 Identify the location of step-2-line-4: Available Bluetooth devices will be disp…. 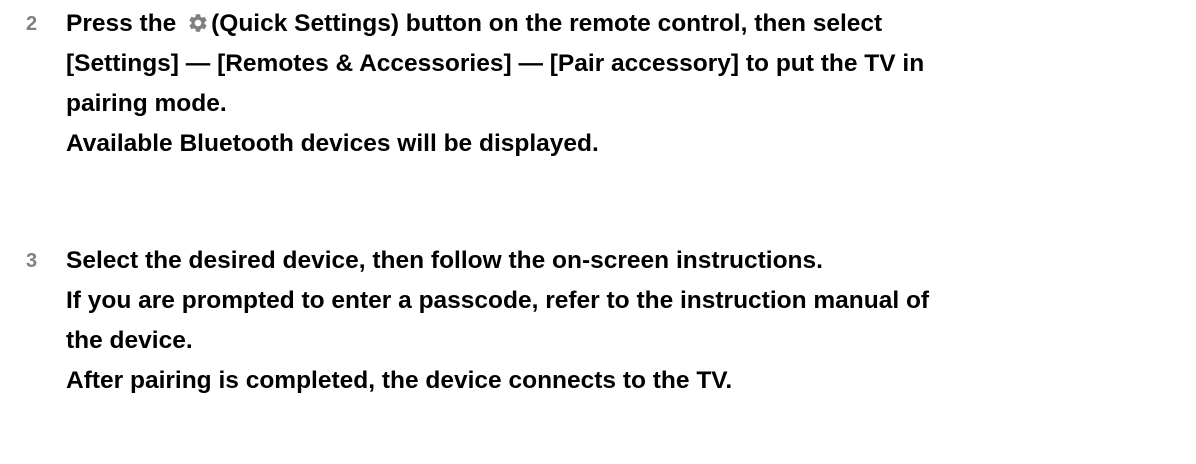
(332, 143).